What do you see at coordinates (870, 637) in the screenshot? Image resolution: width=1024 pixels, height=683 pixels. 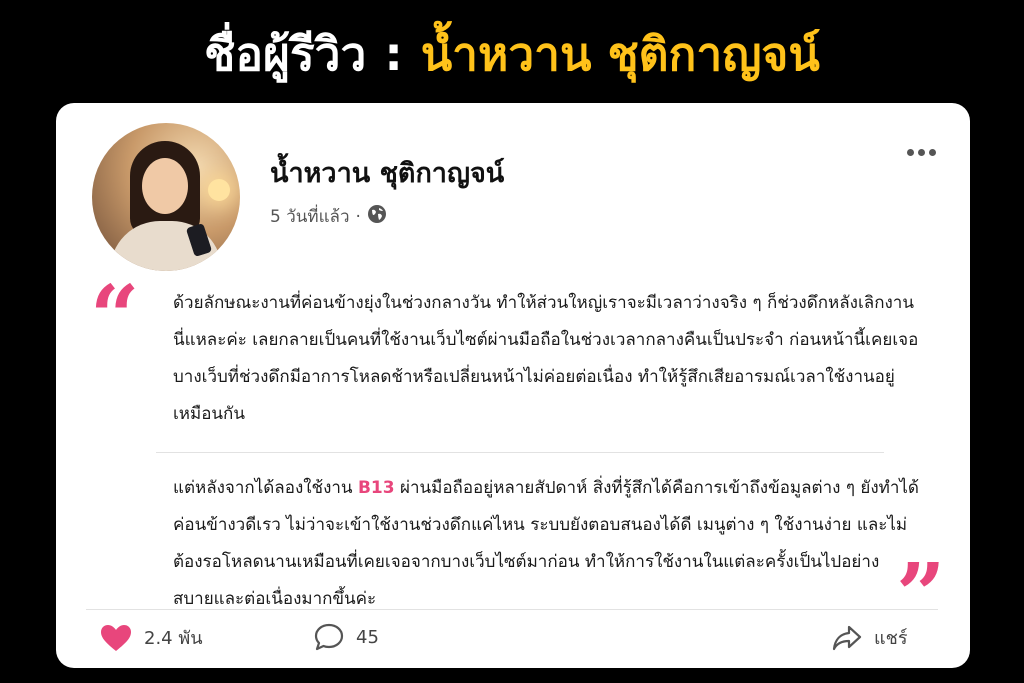 I see `share-button: แชร์` at bounding box center [870, 637].